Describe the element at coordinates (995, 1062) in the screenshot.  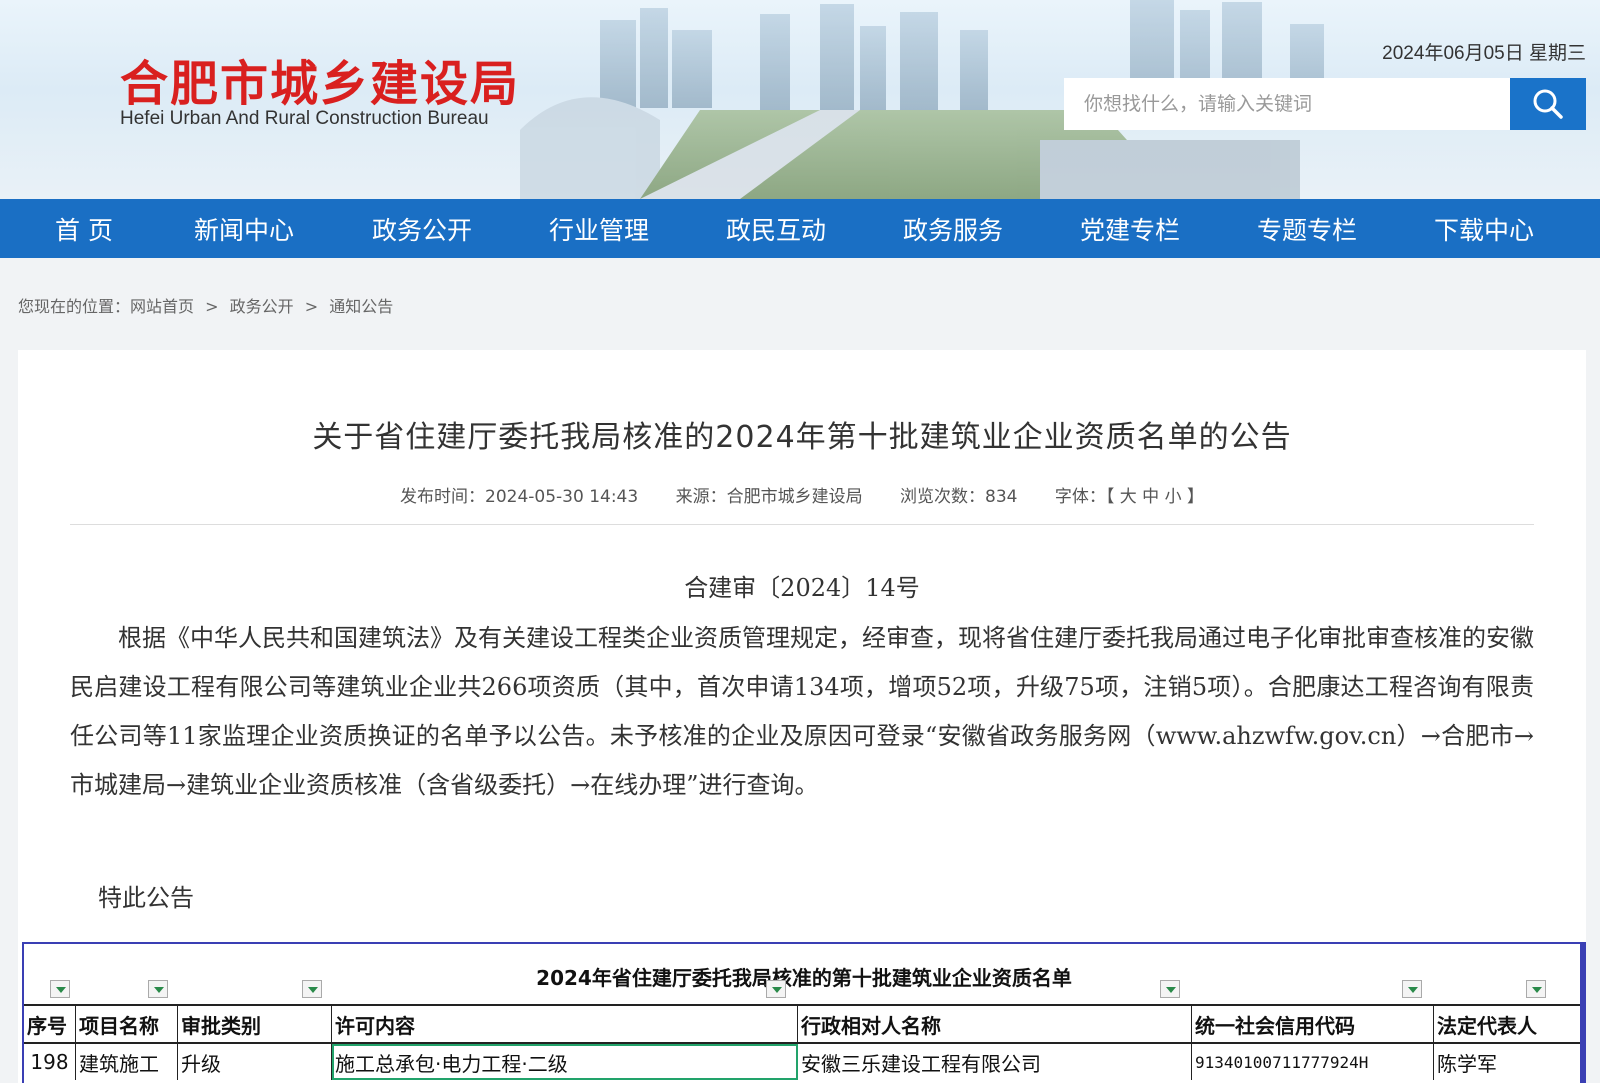
I see `cell-company-name: 安徽三乐建设工程有限公司` at that location.